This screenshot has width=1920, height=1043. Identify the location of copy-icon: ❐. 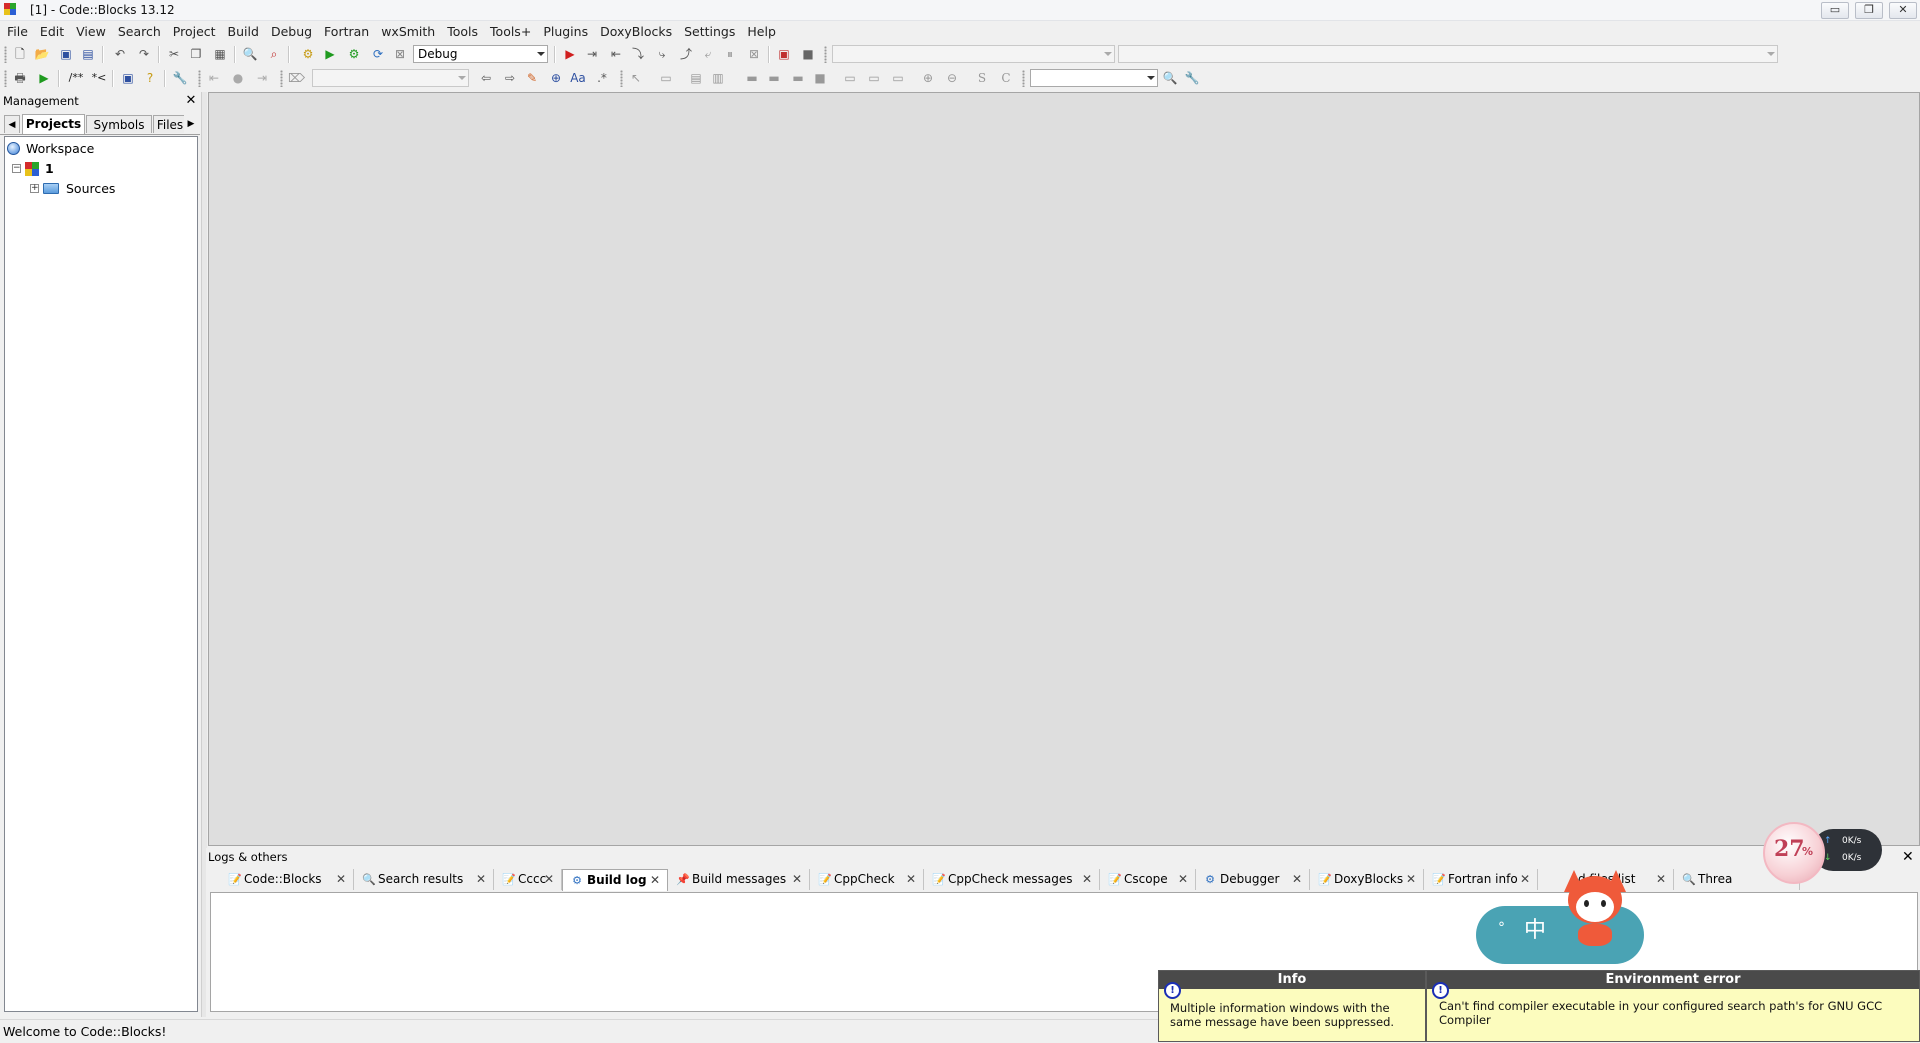
(196, 54).